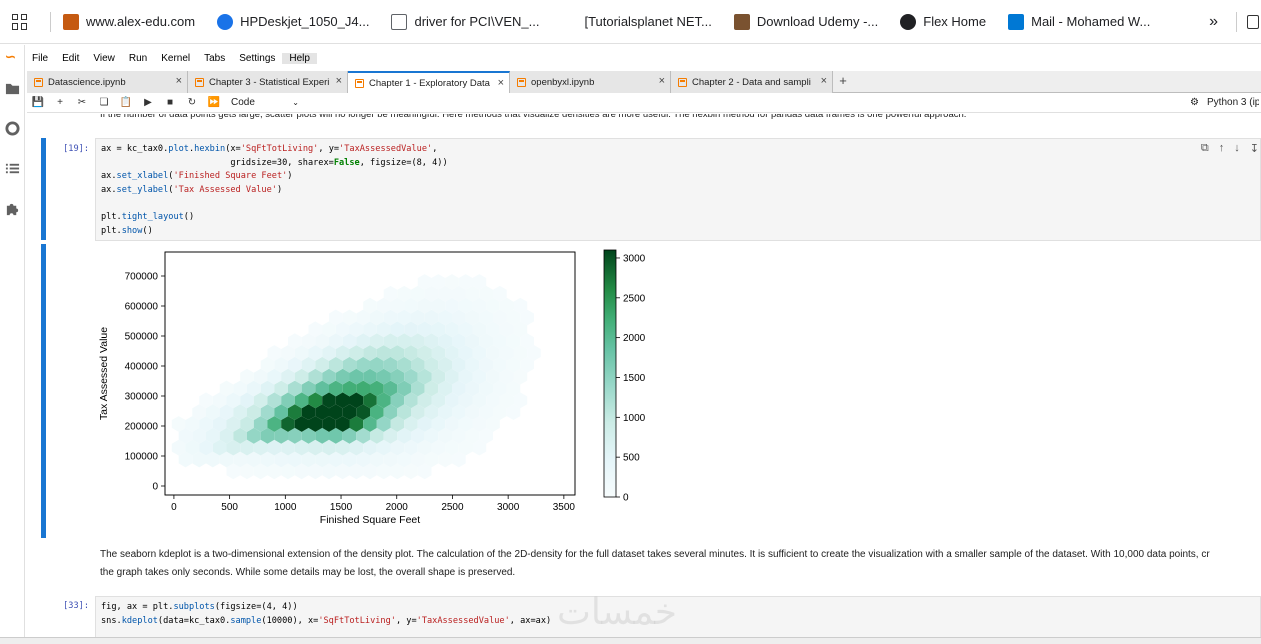 This screenshot has height=644, width=1261. I want to click on jupyter-logo: ∽, so click(10, 56).